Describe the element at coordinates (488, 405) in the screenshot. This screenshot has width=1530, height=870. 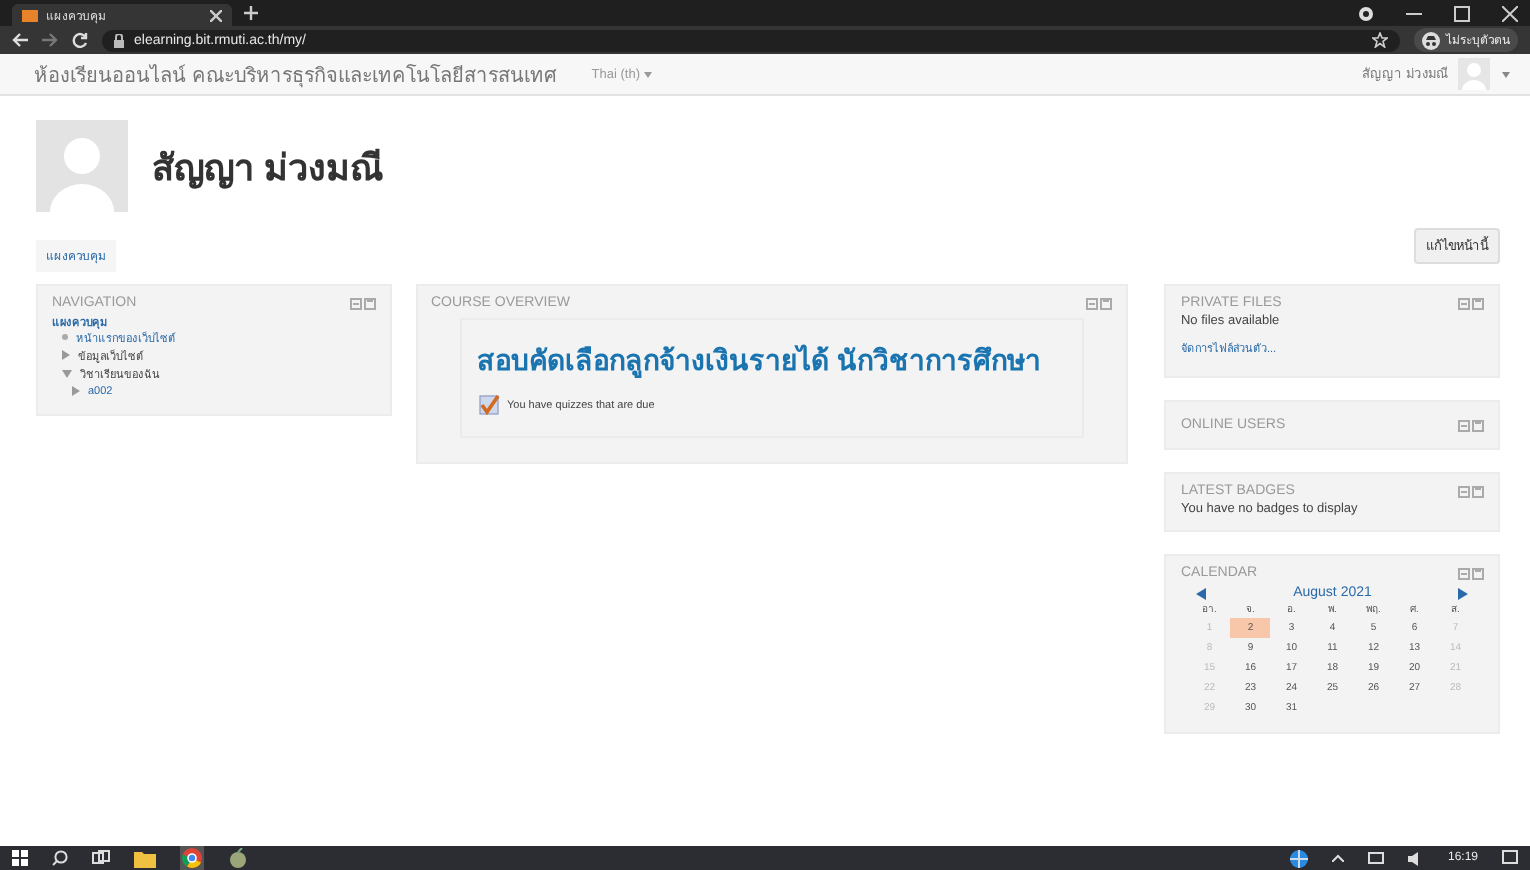
I see `quiz-check-icon` at that location.